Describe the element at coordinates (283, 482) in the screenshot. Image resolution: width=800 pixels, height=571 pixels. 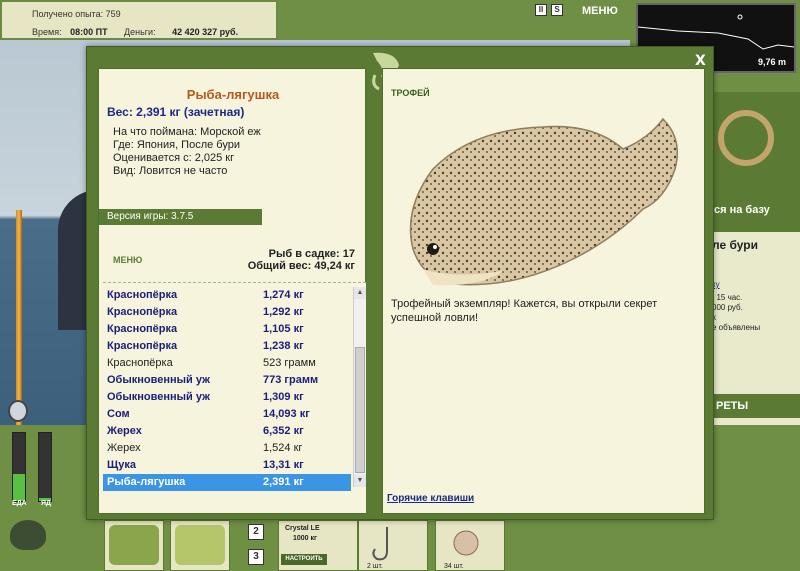
I see `catch-row-weight: 2,391 кг` at that location.